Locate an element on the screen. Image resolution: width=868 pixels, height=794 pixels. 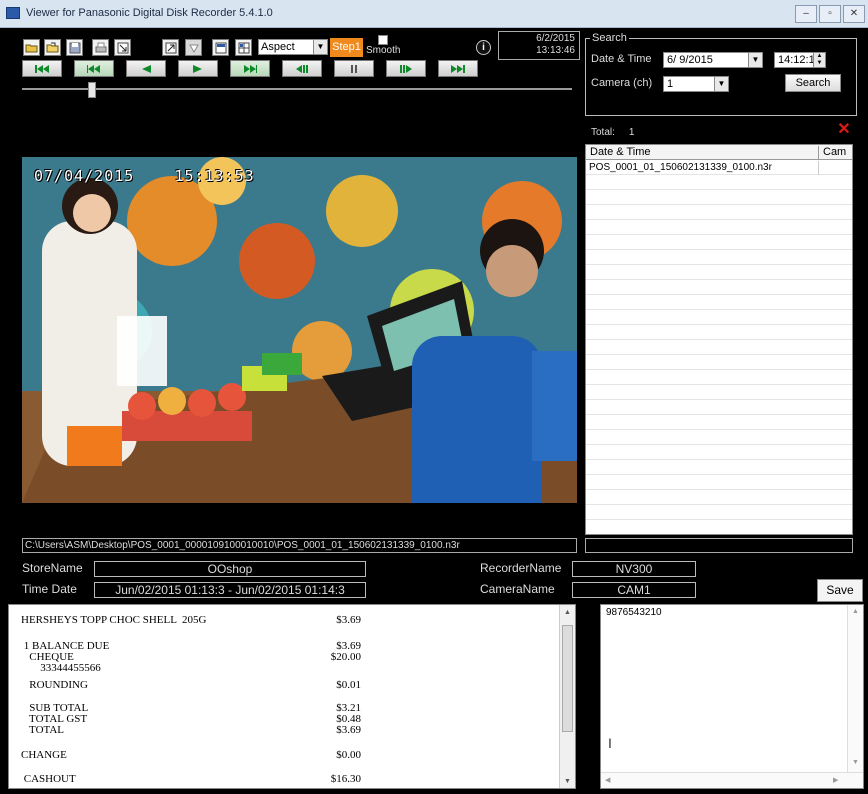
receipt-line-right: $0.01 is located at coordinates (348, 685).